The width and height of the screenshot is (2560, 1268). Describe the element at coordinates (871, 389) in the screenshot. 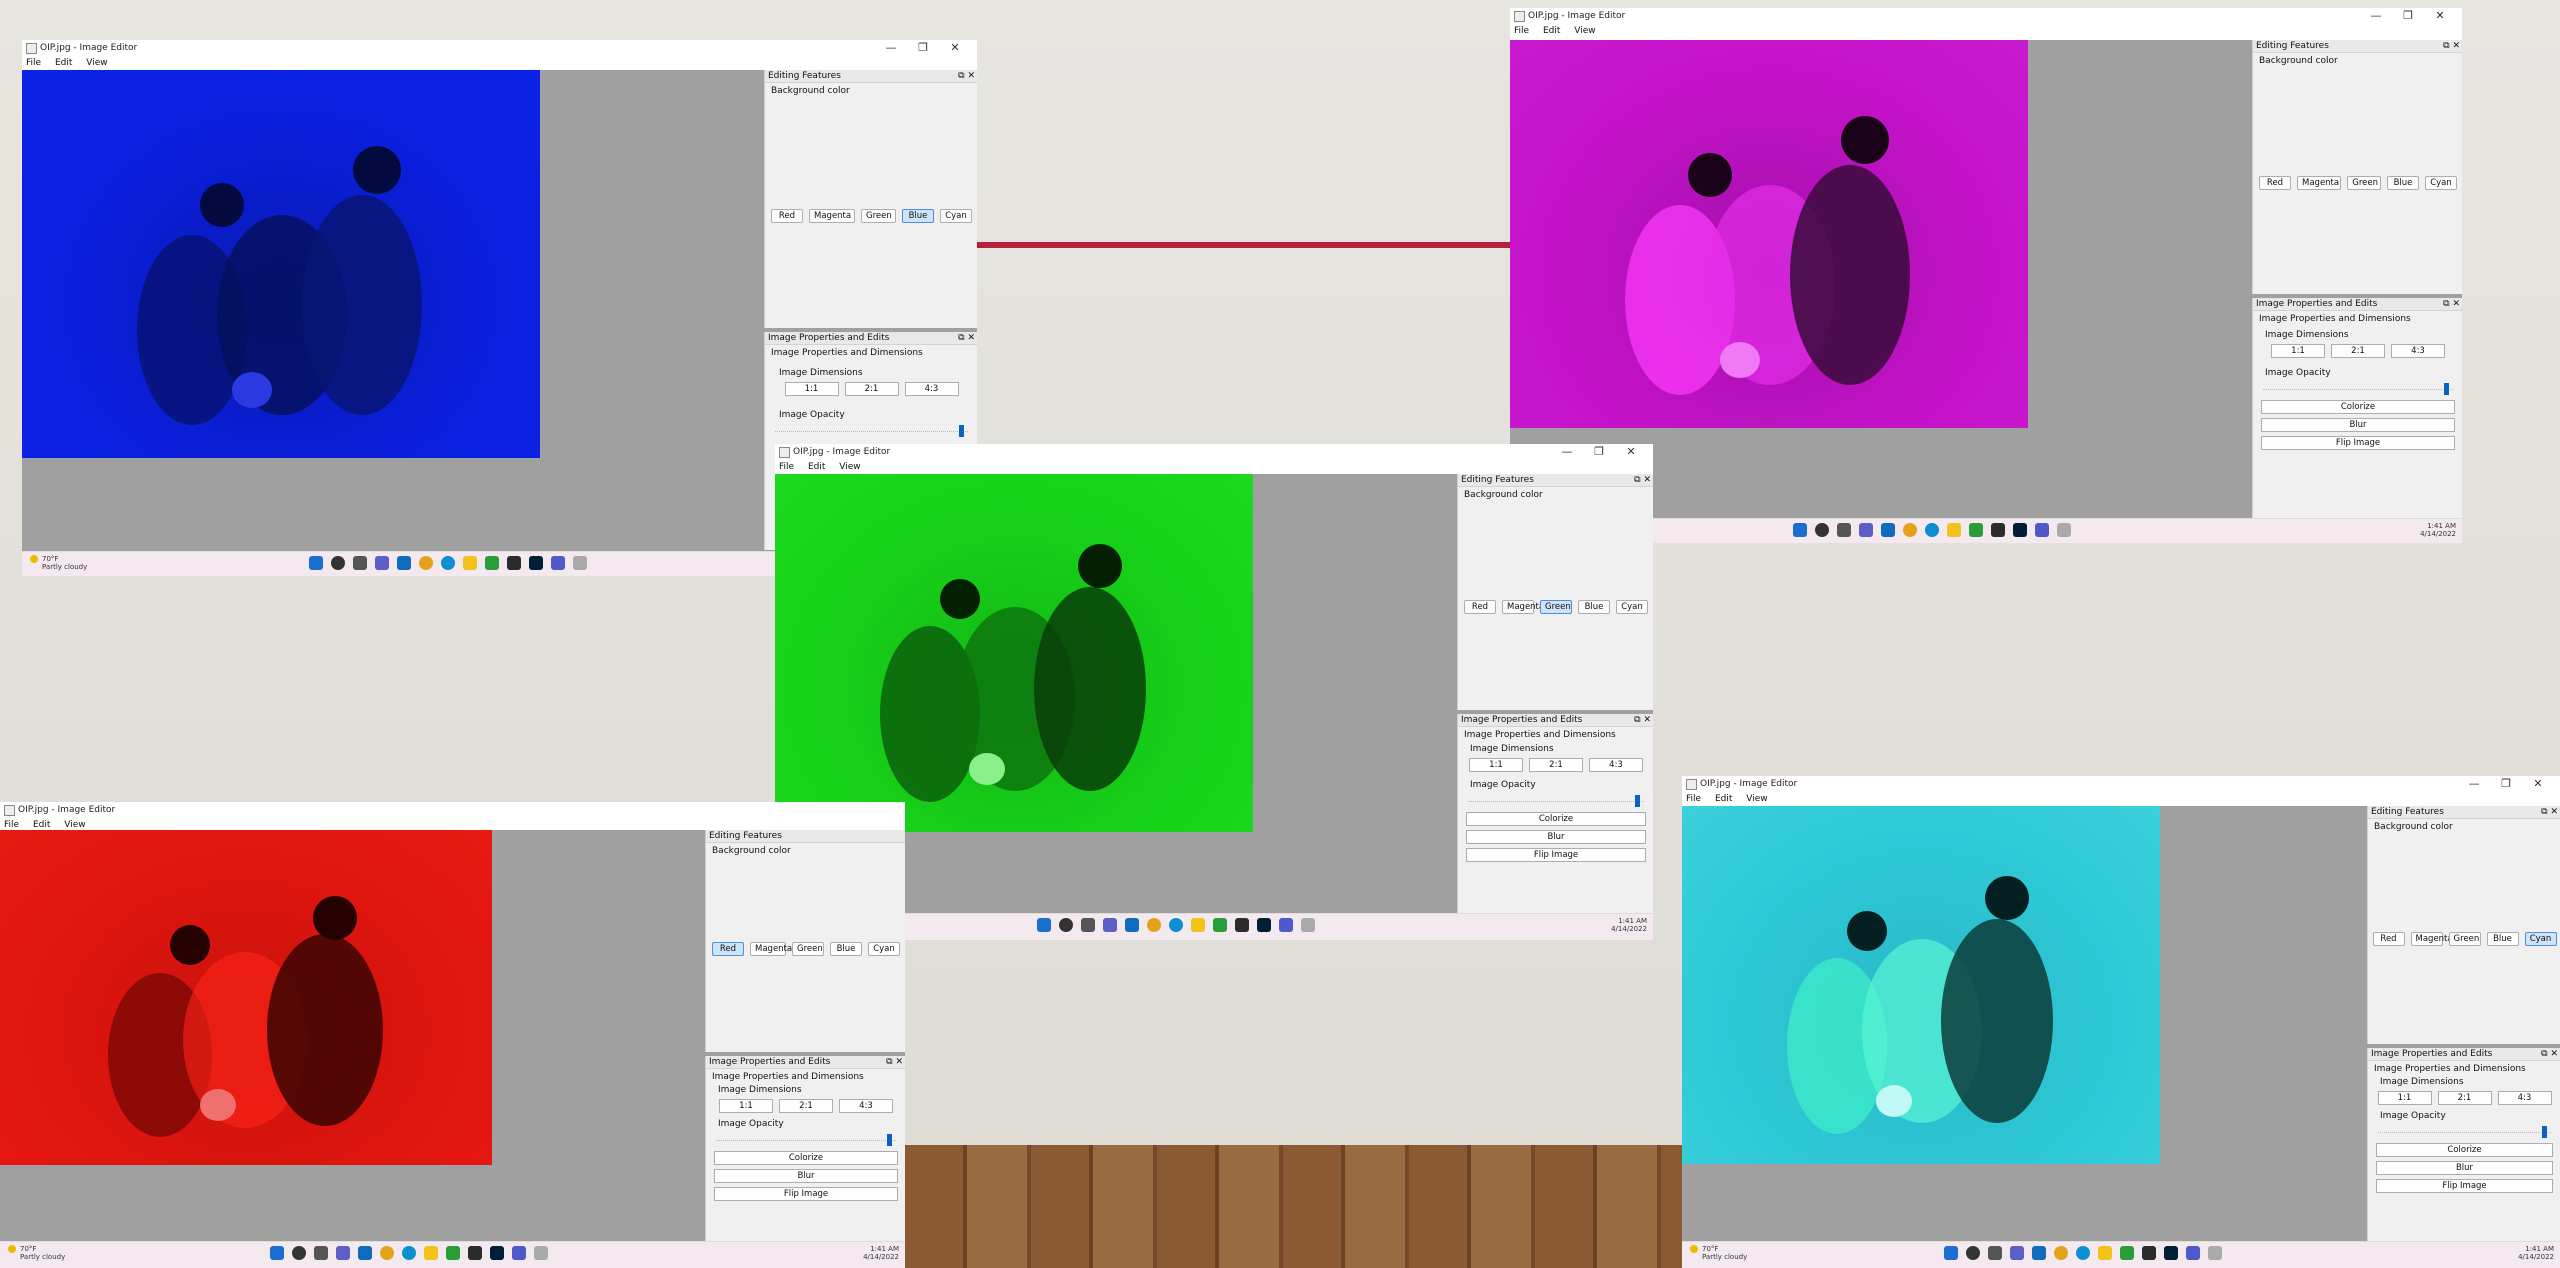

I see `ratio-2-1-button: 2:1` at that location.